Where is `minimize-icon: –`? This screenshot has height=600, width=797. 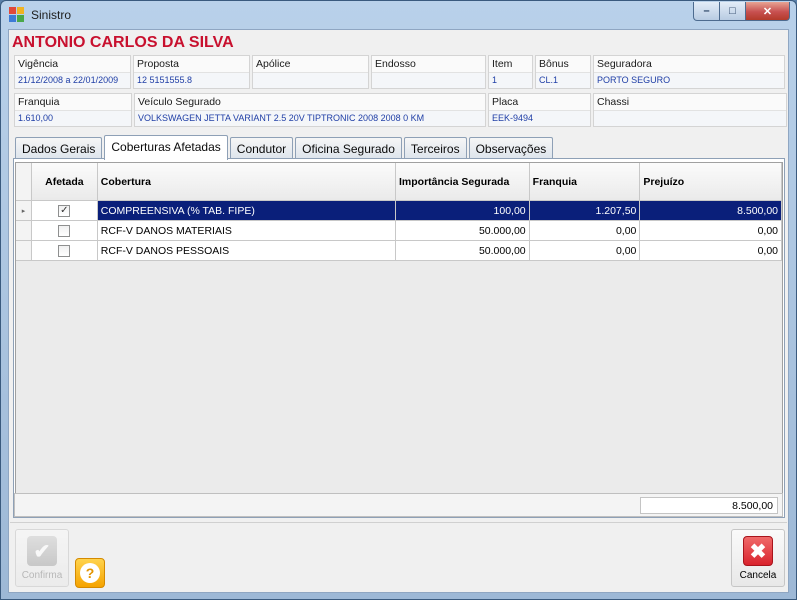 minimize-icon: – is located at coordinates (706, 11).